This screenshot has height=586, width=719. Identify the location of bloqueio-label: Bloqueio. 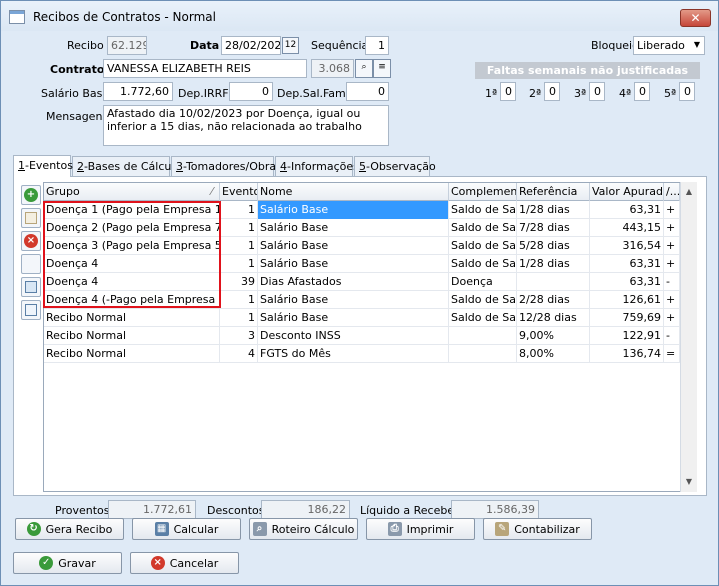
(615, 45).